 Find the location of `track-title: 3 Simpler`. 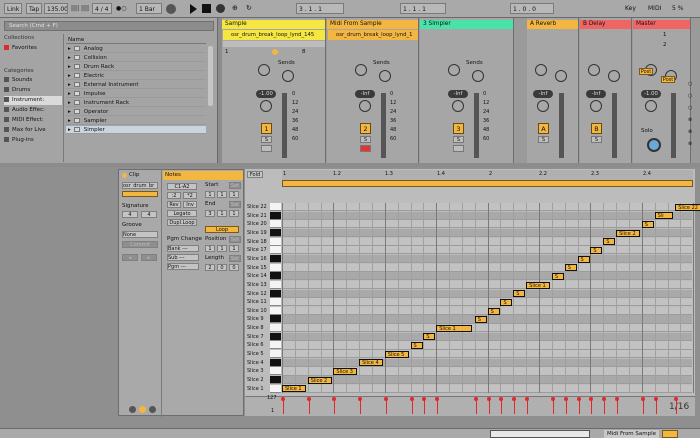

track-title: 3 Simpler is located at coordinates (466, 24).